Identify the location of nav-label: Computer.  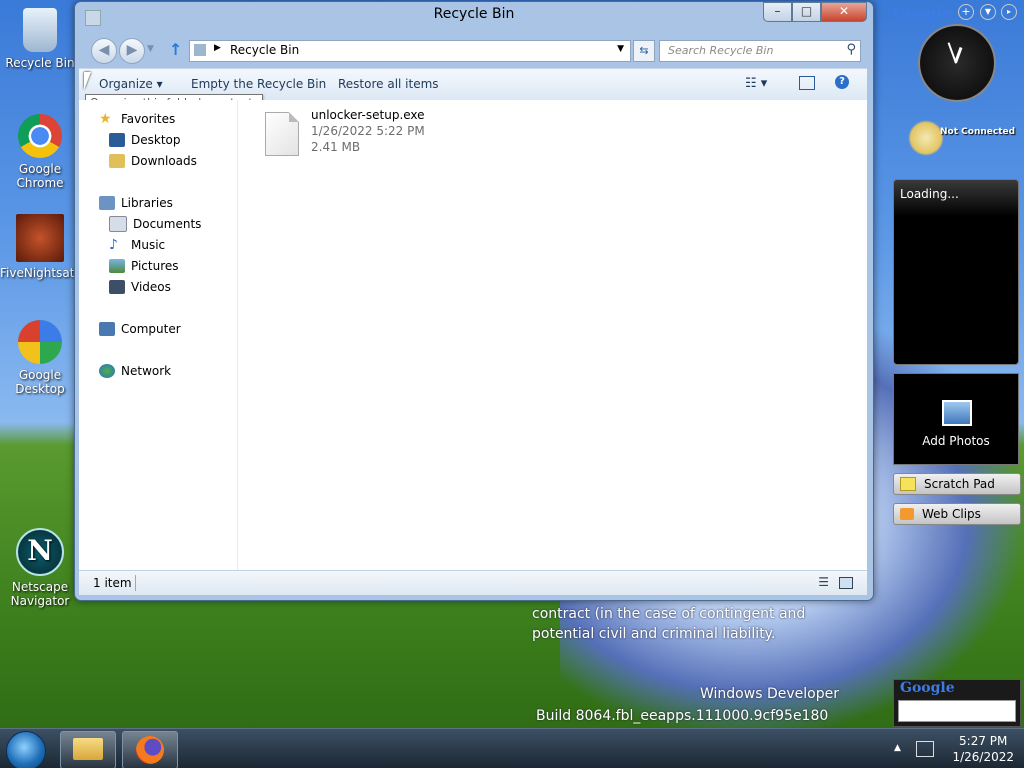
(151, 329).